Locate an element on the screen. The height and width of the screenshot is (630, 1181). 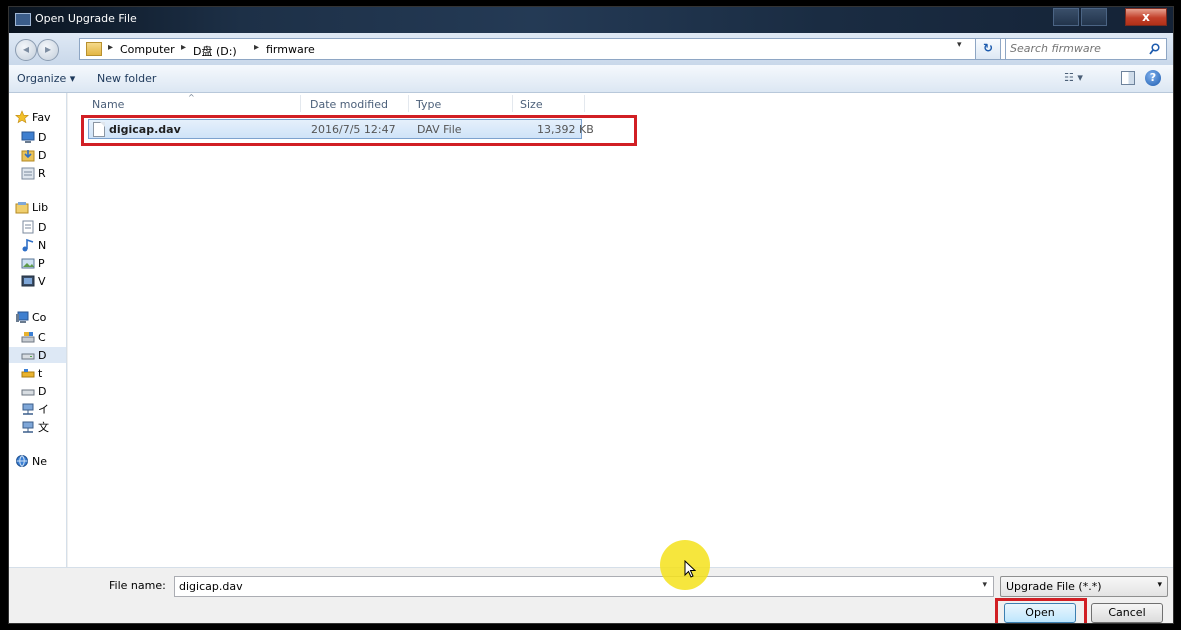
file-type-value: Upgrade File (*.*) is located at coordinates (1054, 586).